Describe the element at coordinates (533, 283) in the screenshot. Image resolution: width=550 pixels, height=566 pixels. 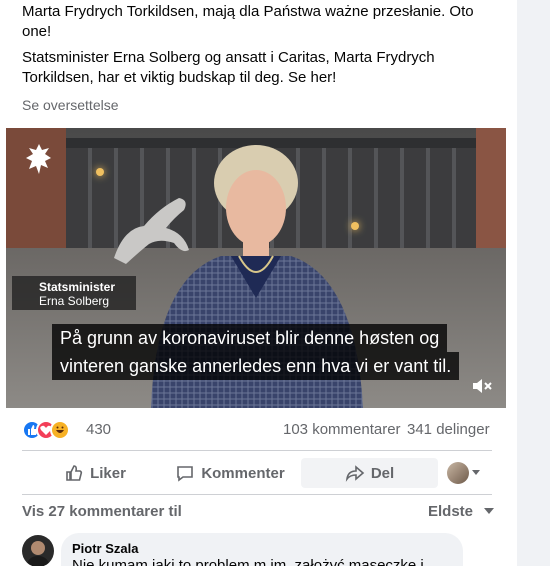
I see `page-gutter` at that location.